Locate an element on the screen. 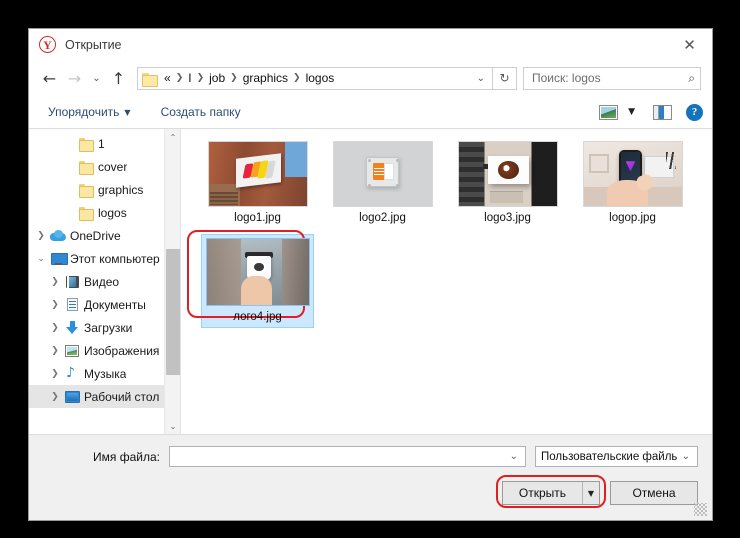 The width and height of the screenshot is (740, 538). new-folder-button: Создать папку is located at coordinates (201, 112).